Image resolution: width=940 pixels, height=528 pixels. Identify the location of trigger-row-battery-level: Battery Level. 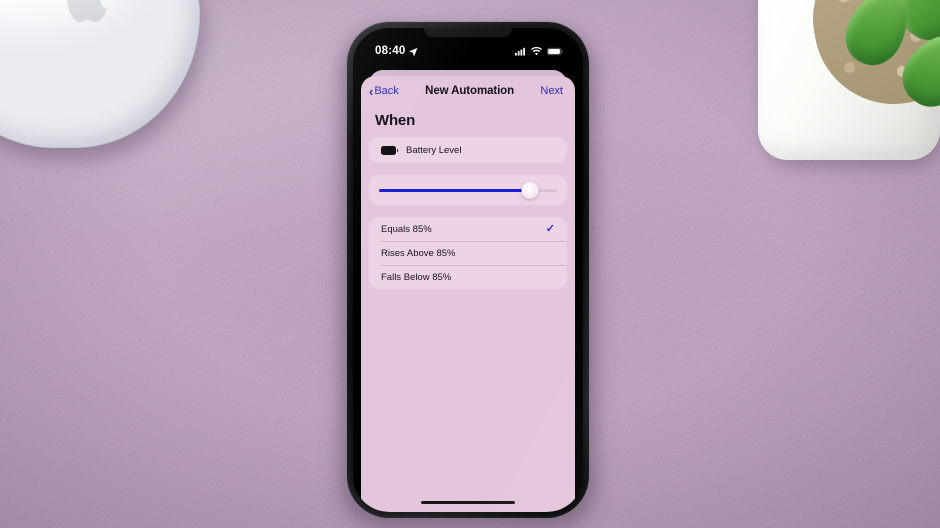
(468, 150).